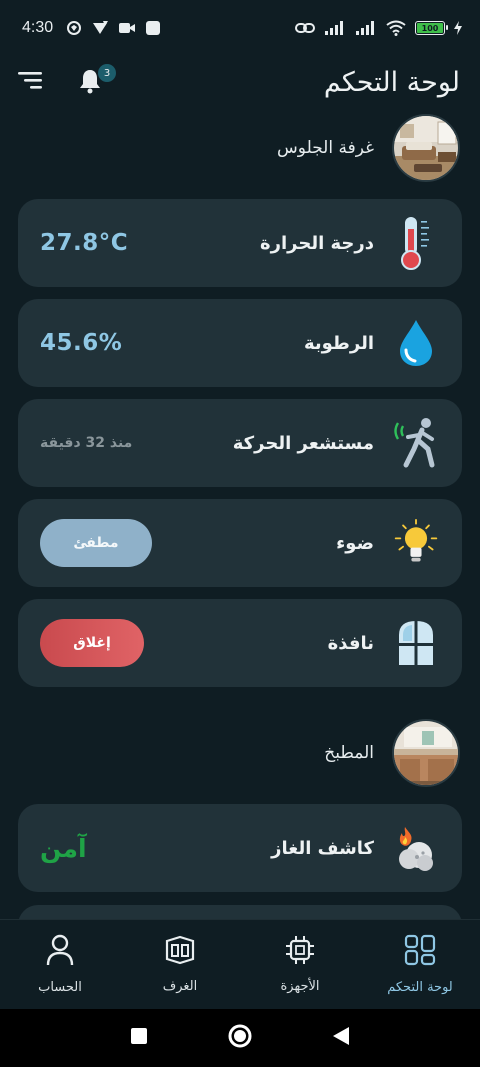  I want to click on home-button, so click(240, 1038).